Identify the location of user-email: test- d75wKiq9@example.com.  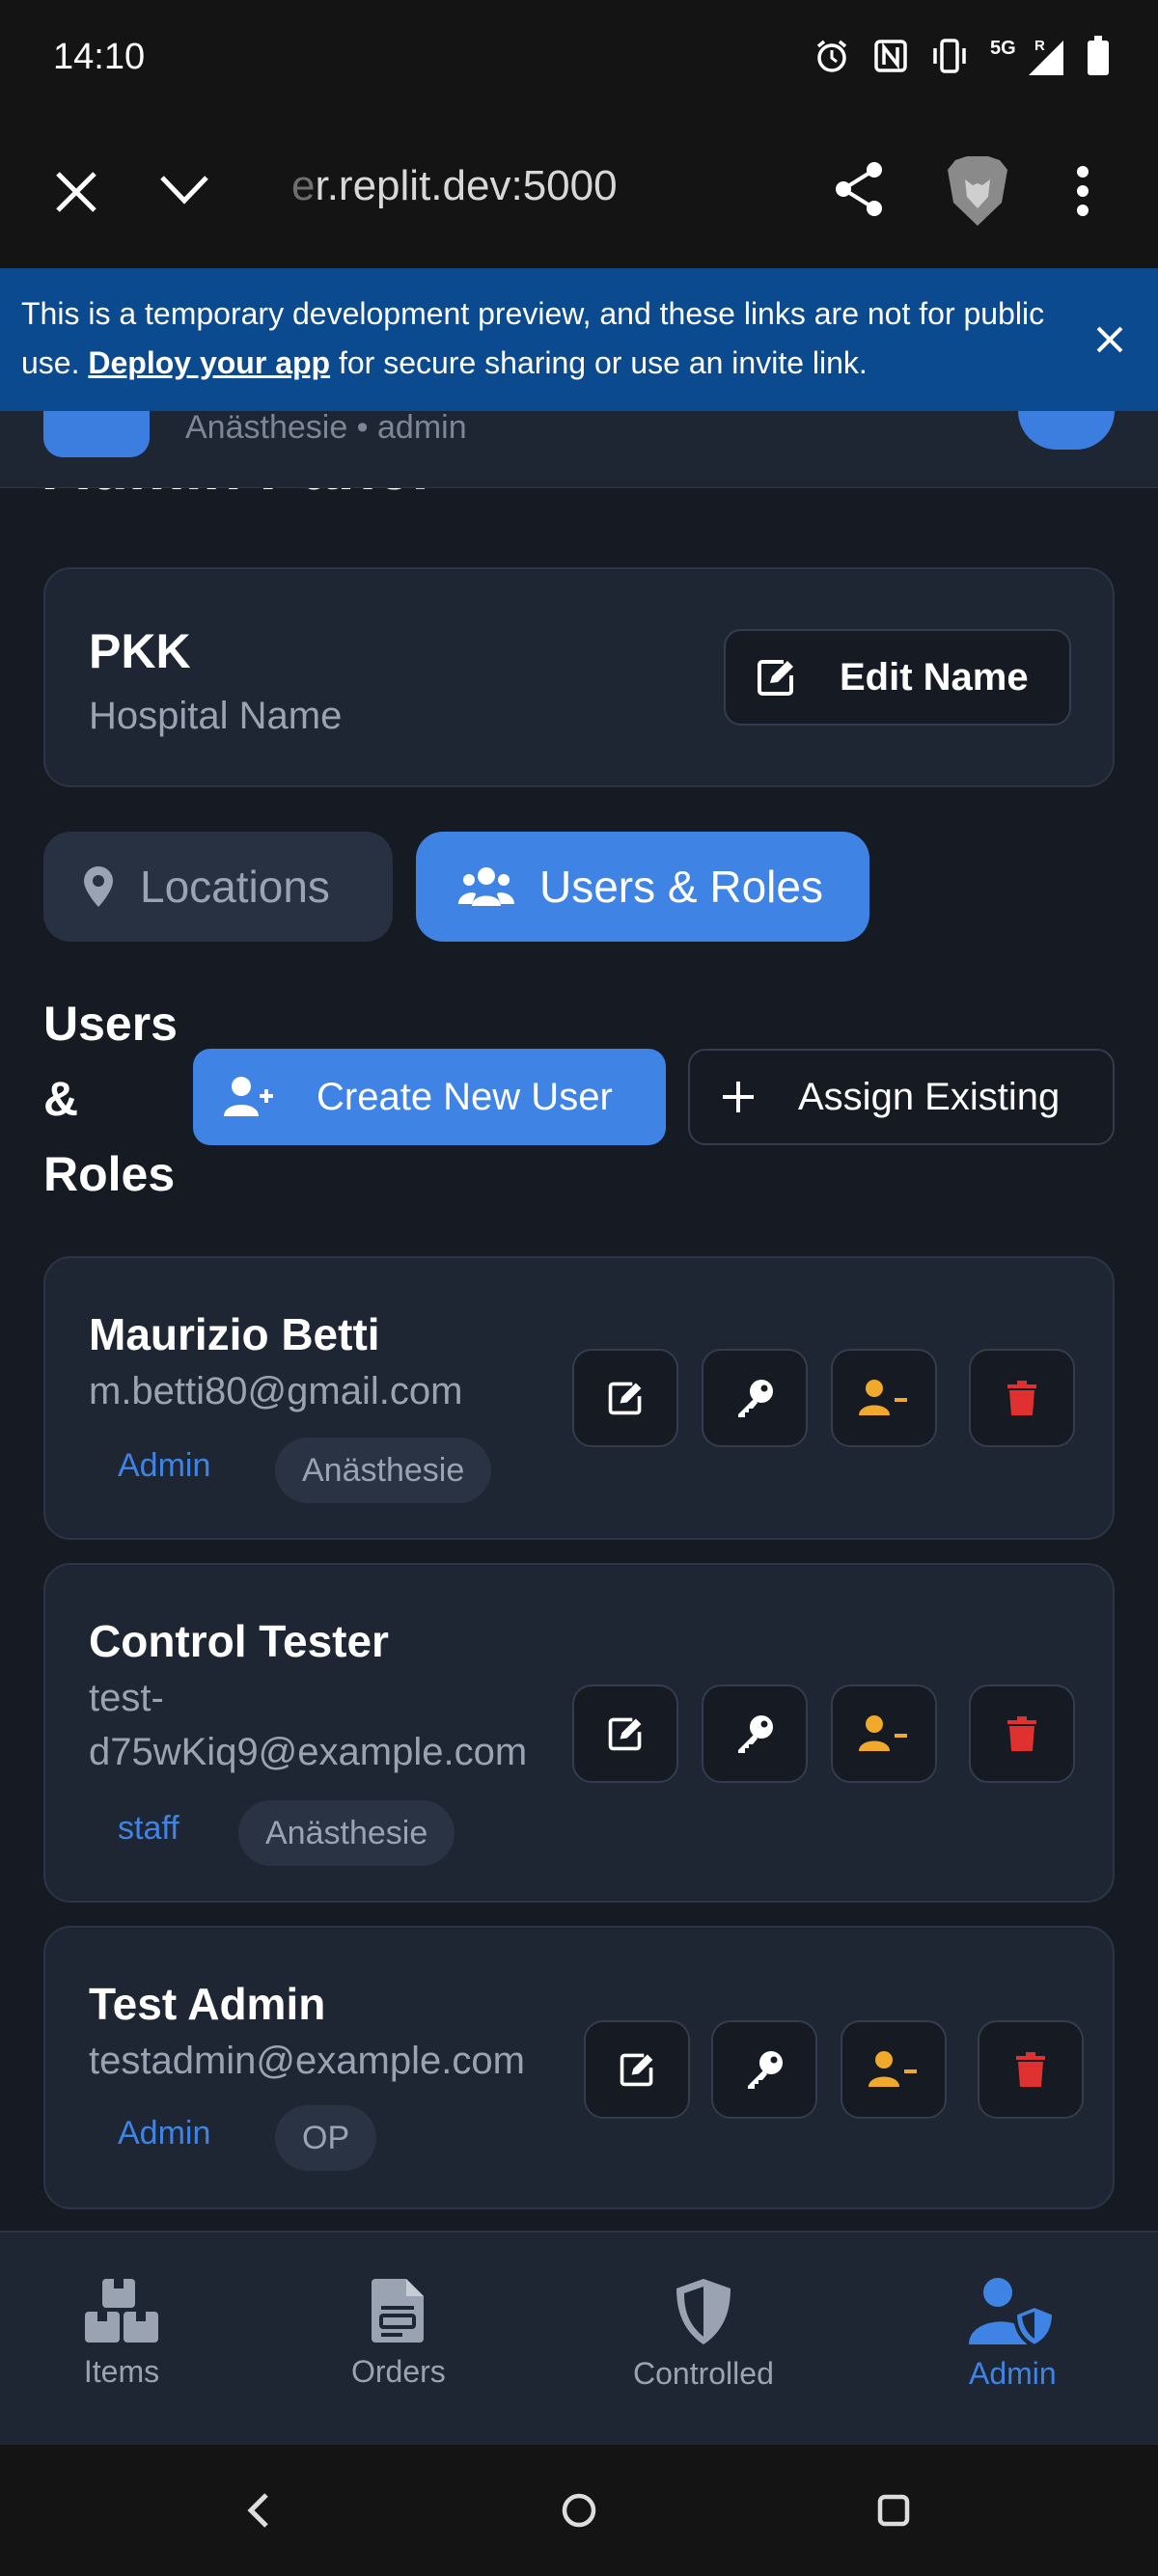
(308, 1725).